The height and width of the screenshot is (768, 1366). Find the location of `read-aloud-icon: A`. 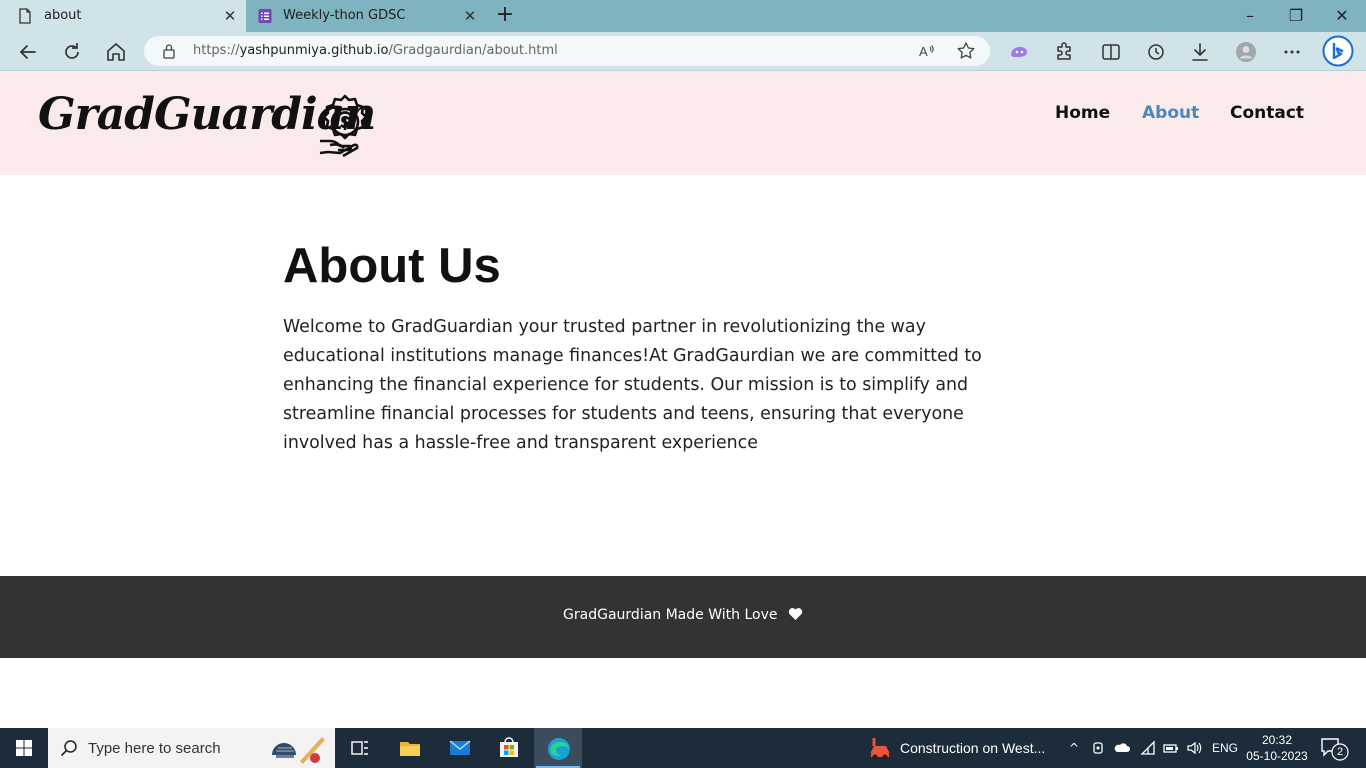

read-aloud-icon: A is located at coordinates (926, 51).